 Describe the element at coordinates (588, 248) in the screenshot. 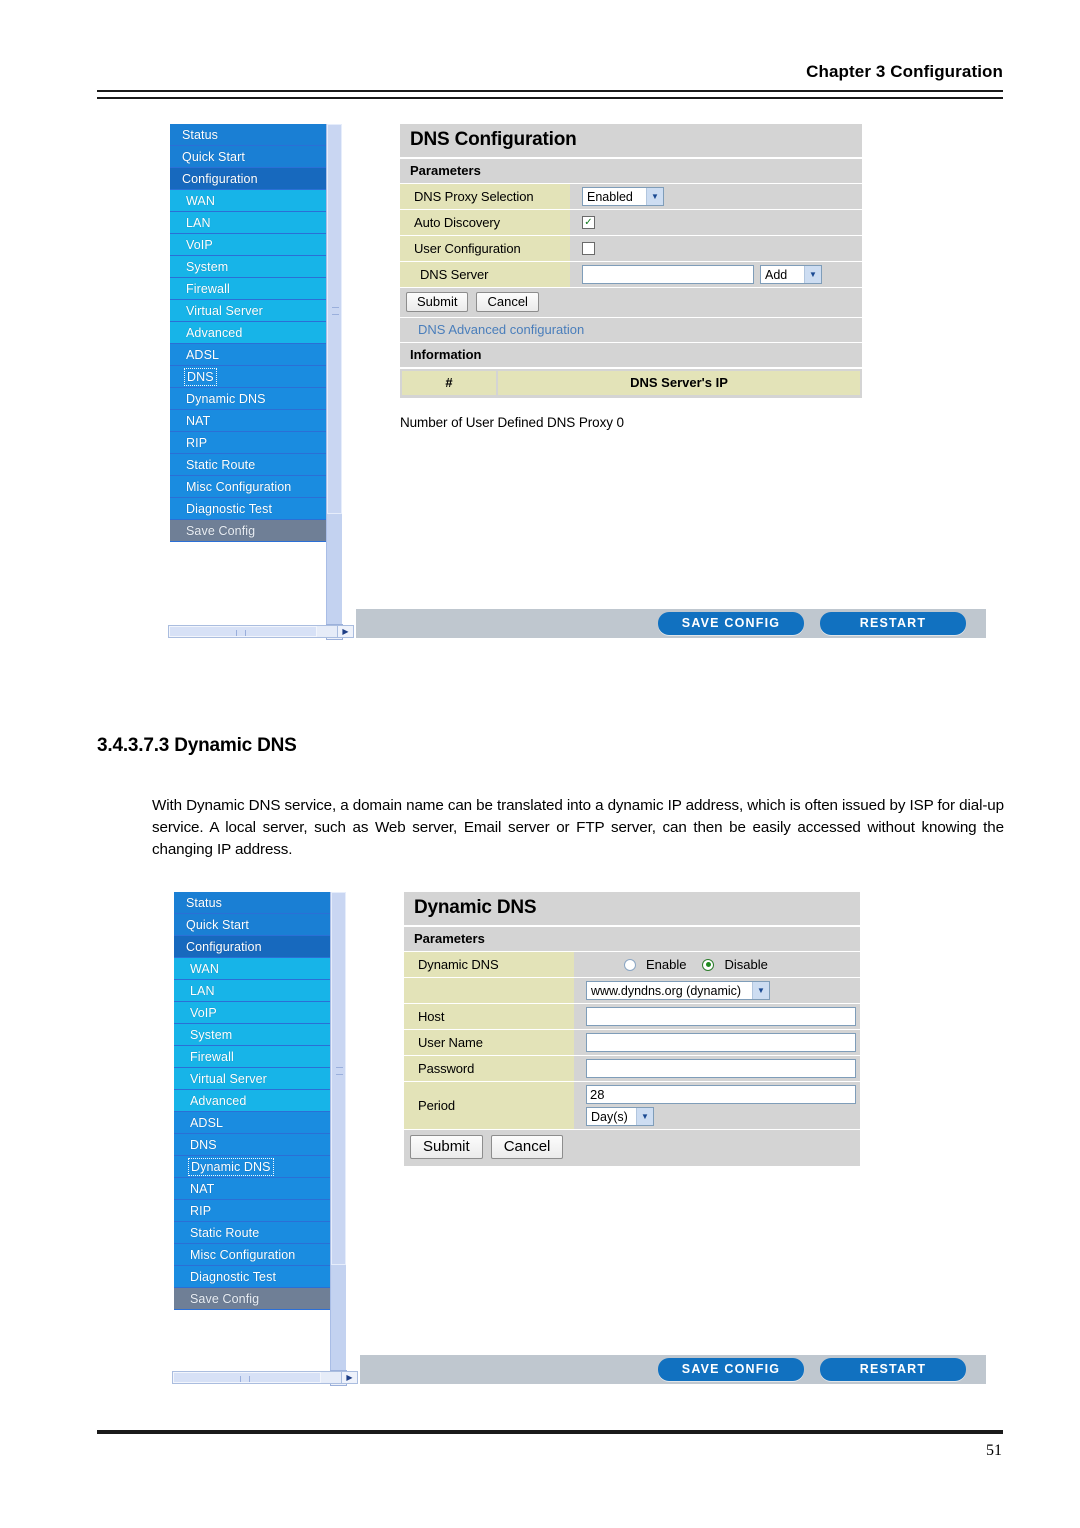

I see `user-configuration-checkbox` at that location.